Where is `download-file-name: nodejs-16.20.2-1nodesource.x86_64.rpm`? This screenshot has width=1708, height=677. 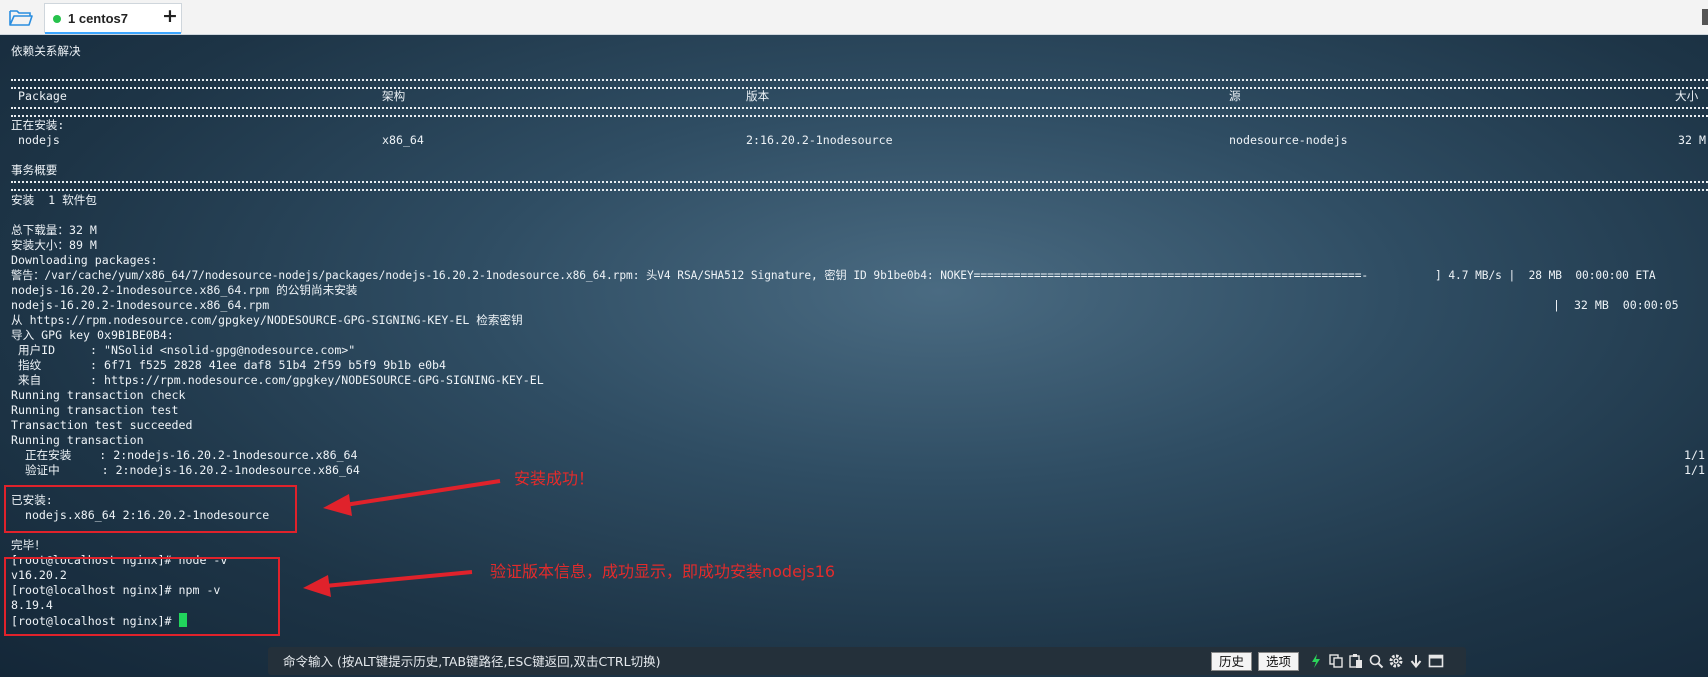
download-file-name: nodejs-16.20.2-1nodesource.x86_64.rpm is located at coordinates (140, 305).